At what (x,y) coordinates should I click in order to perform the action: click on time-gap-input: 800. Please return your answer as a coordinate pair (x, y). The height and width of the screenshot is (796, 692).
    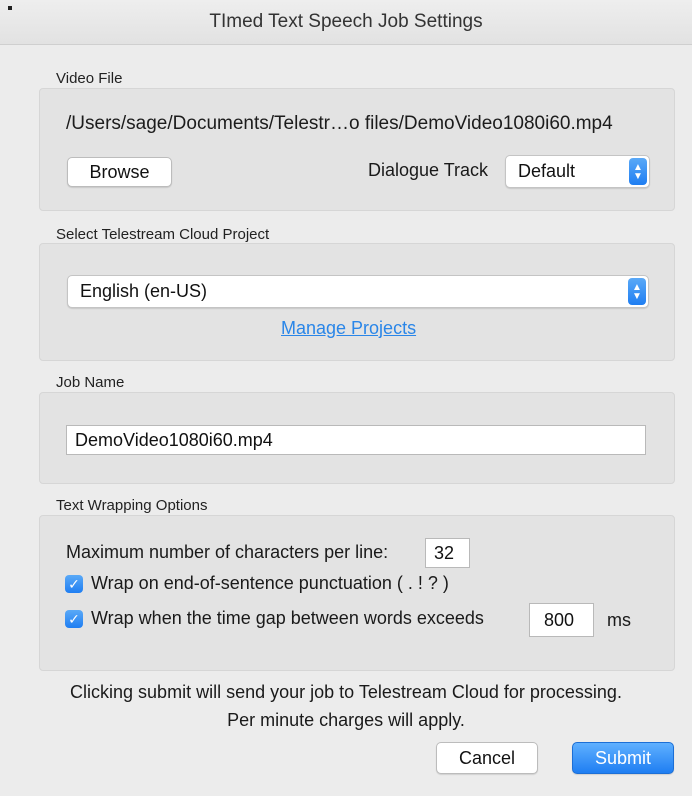
    Looking at the image, I should click on (561, 620).